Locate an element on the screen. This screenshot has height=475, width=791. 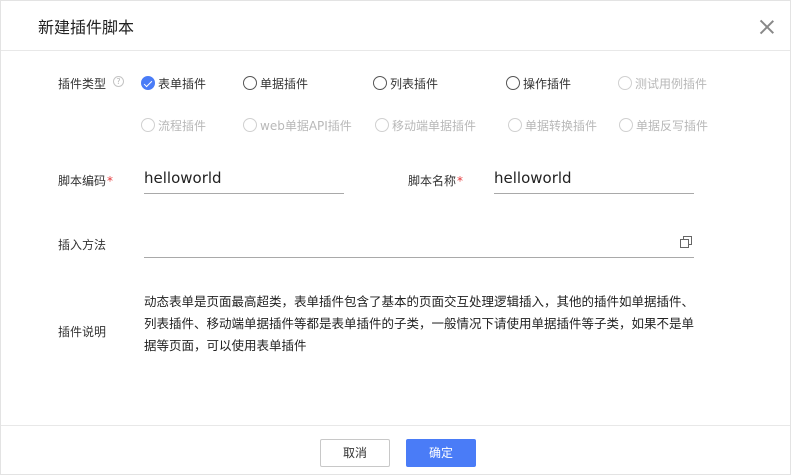
radio-web-api-plugin: web单据API插件 is located at coordinates (297, 125).